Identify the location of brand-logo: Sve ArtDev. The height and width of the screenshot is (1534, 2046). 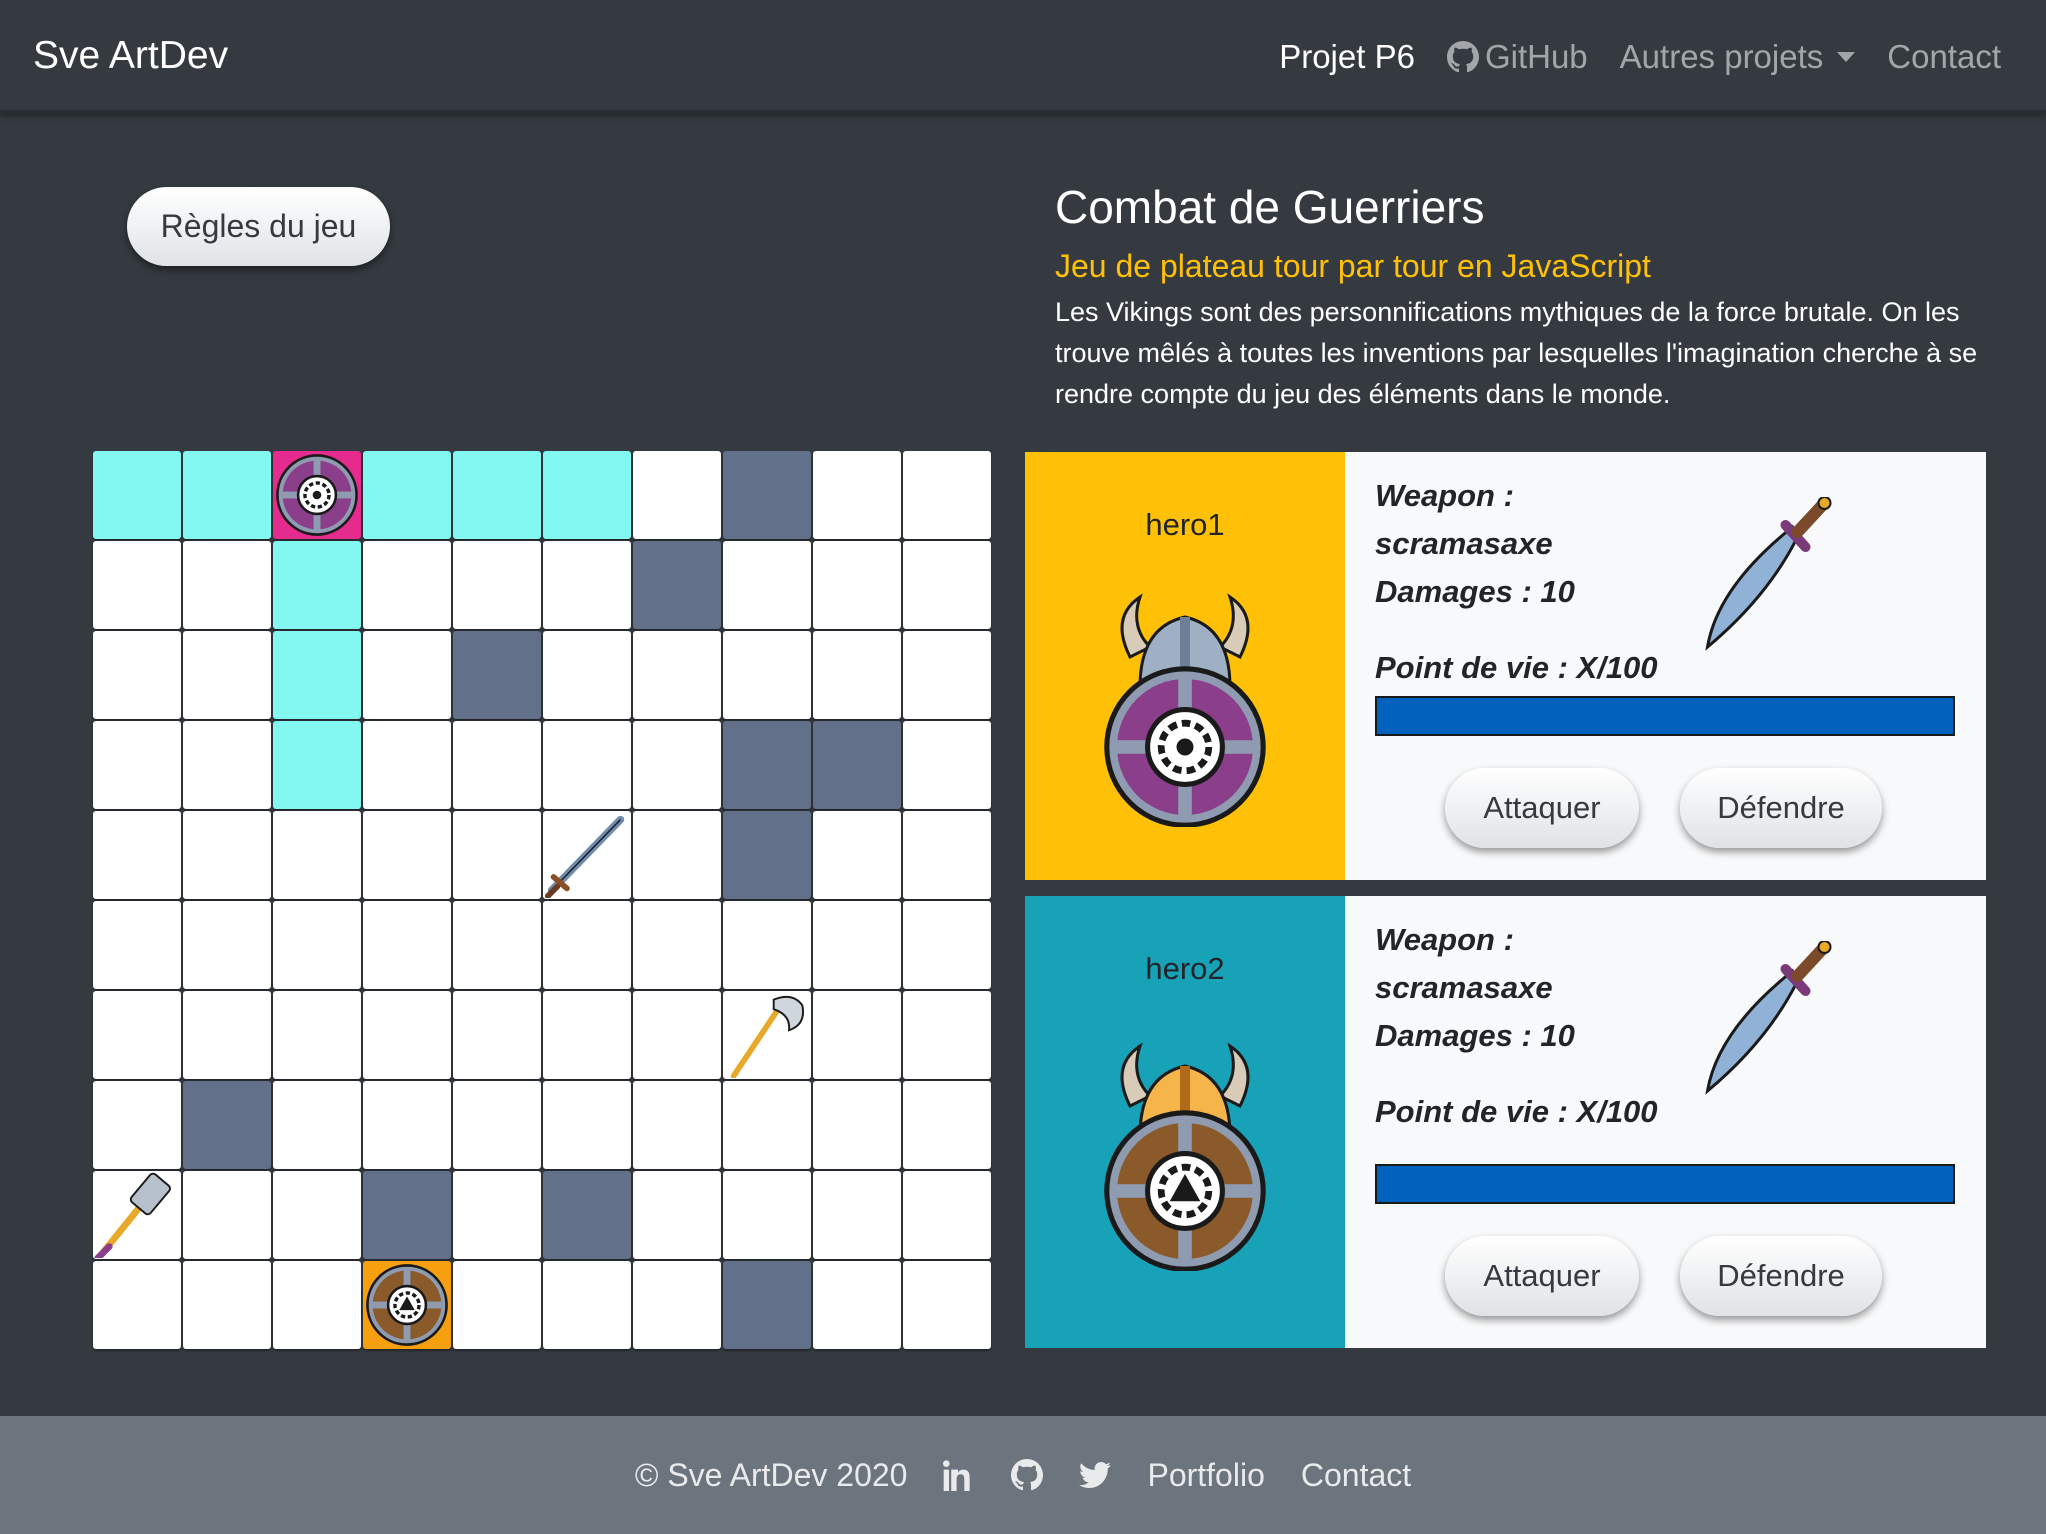
(130, 56).